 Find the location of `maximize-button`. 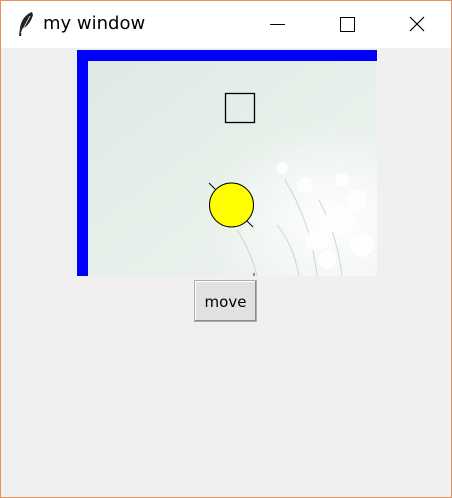

maximize-button is located at coordinates (347, 24).